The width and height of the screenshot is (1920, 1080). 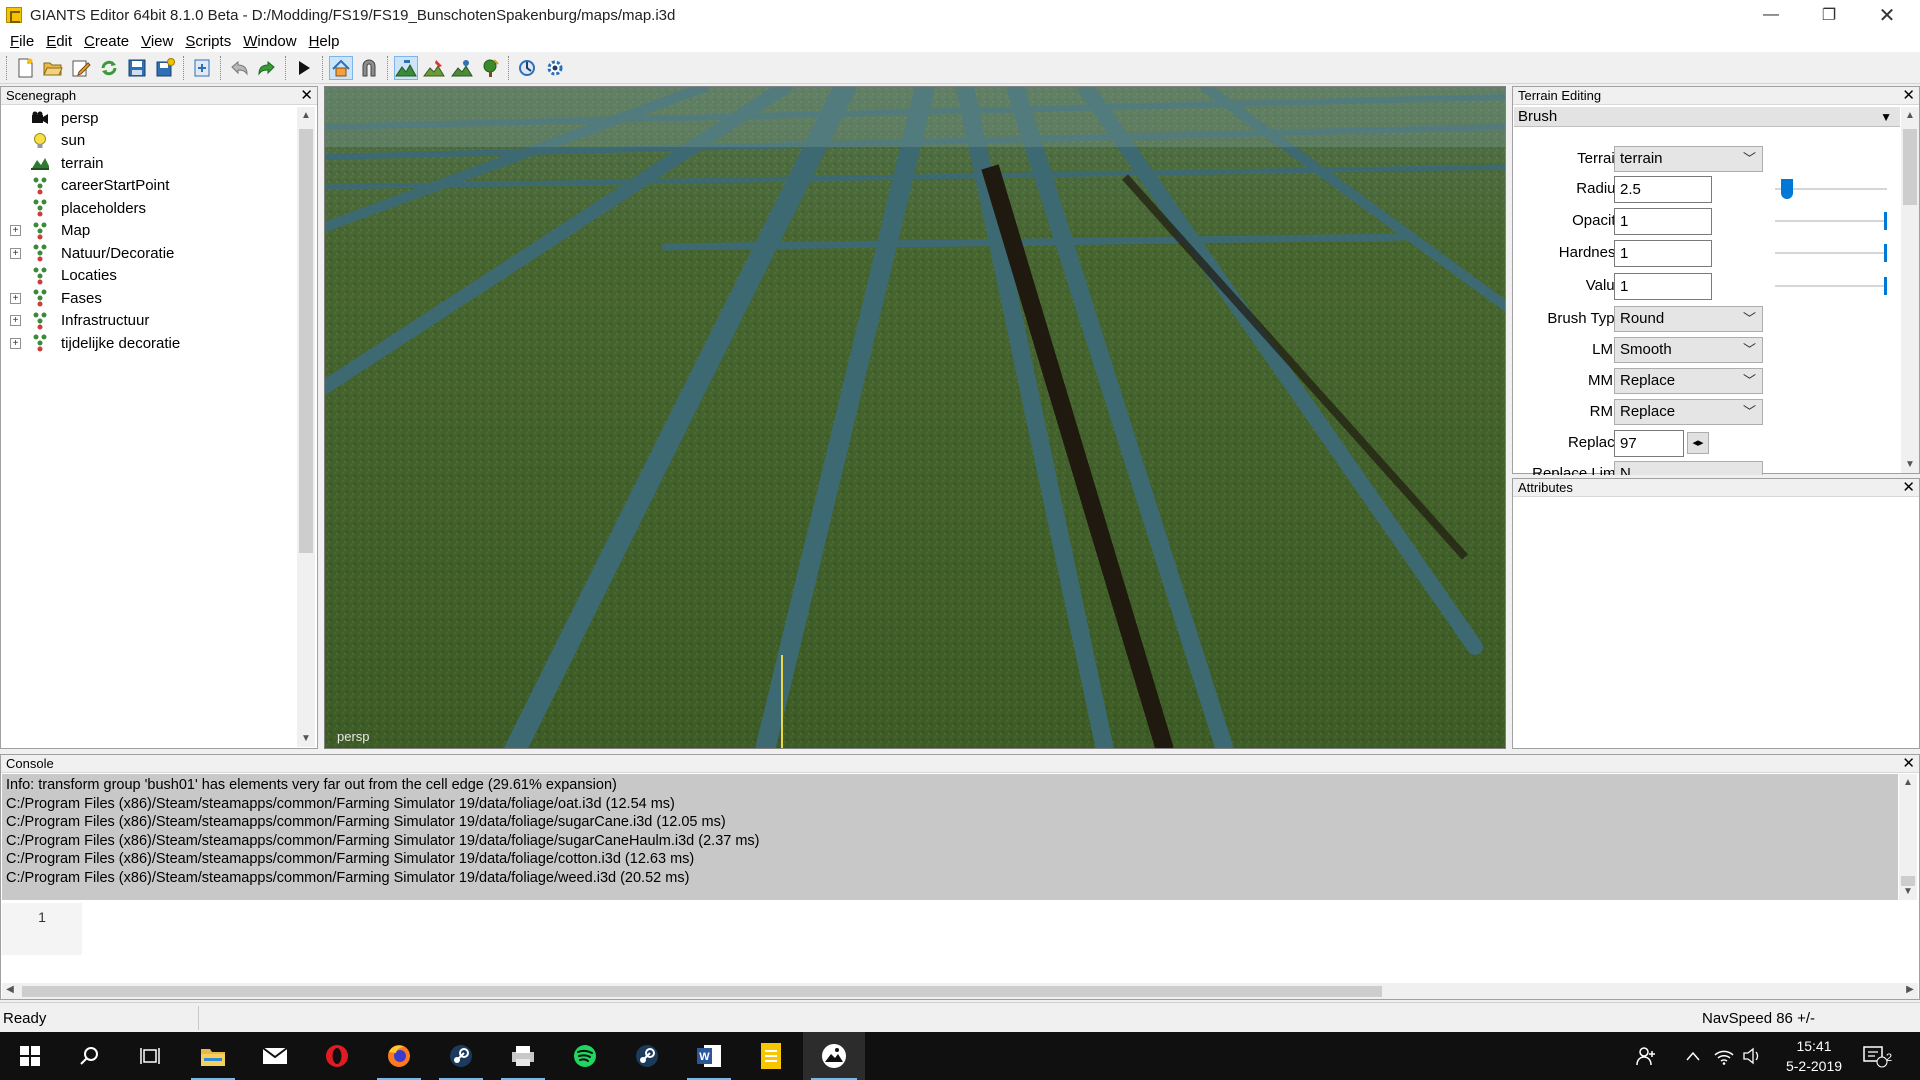 I want to click on value-input: 1, so click(x=1663, y=286).